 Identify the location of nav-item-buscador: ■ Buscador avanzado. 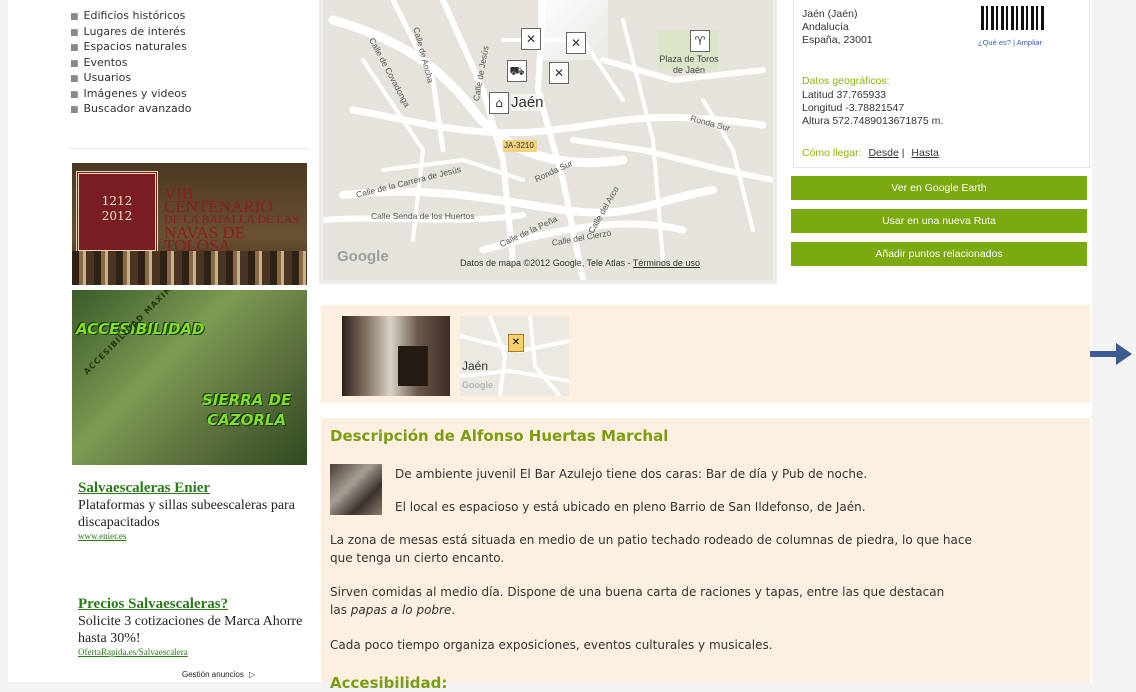
(130, 109).